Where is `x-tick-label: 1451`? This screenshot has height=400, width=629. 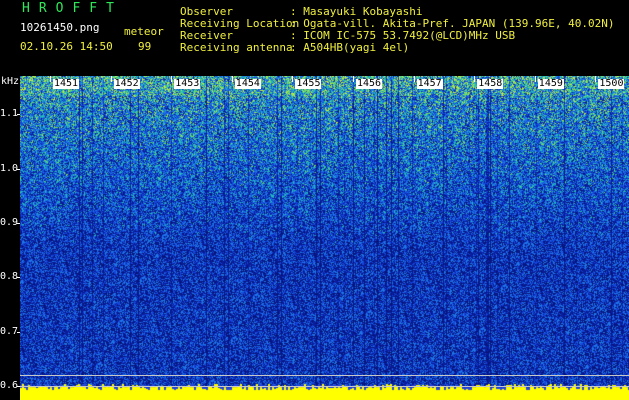
x-tick-label: 1451 is located at coordinates (66, 83).